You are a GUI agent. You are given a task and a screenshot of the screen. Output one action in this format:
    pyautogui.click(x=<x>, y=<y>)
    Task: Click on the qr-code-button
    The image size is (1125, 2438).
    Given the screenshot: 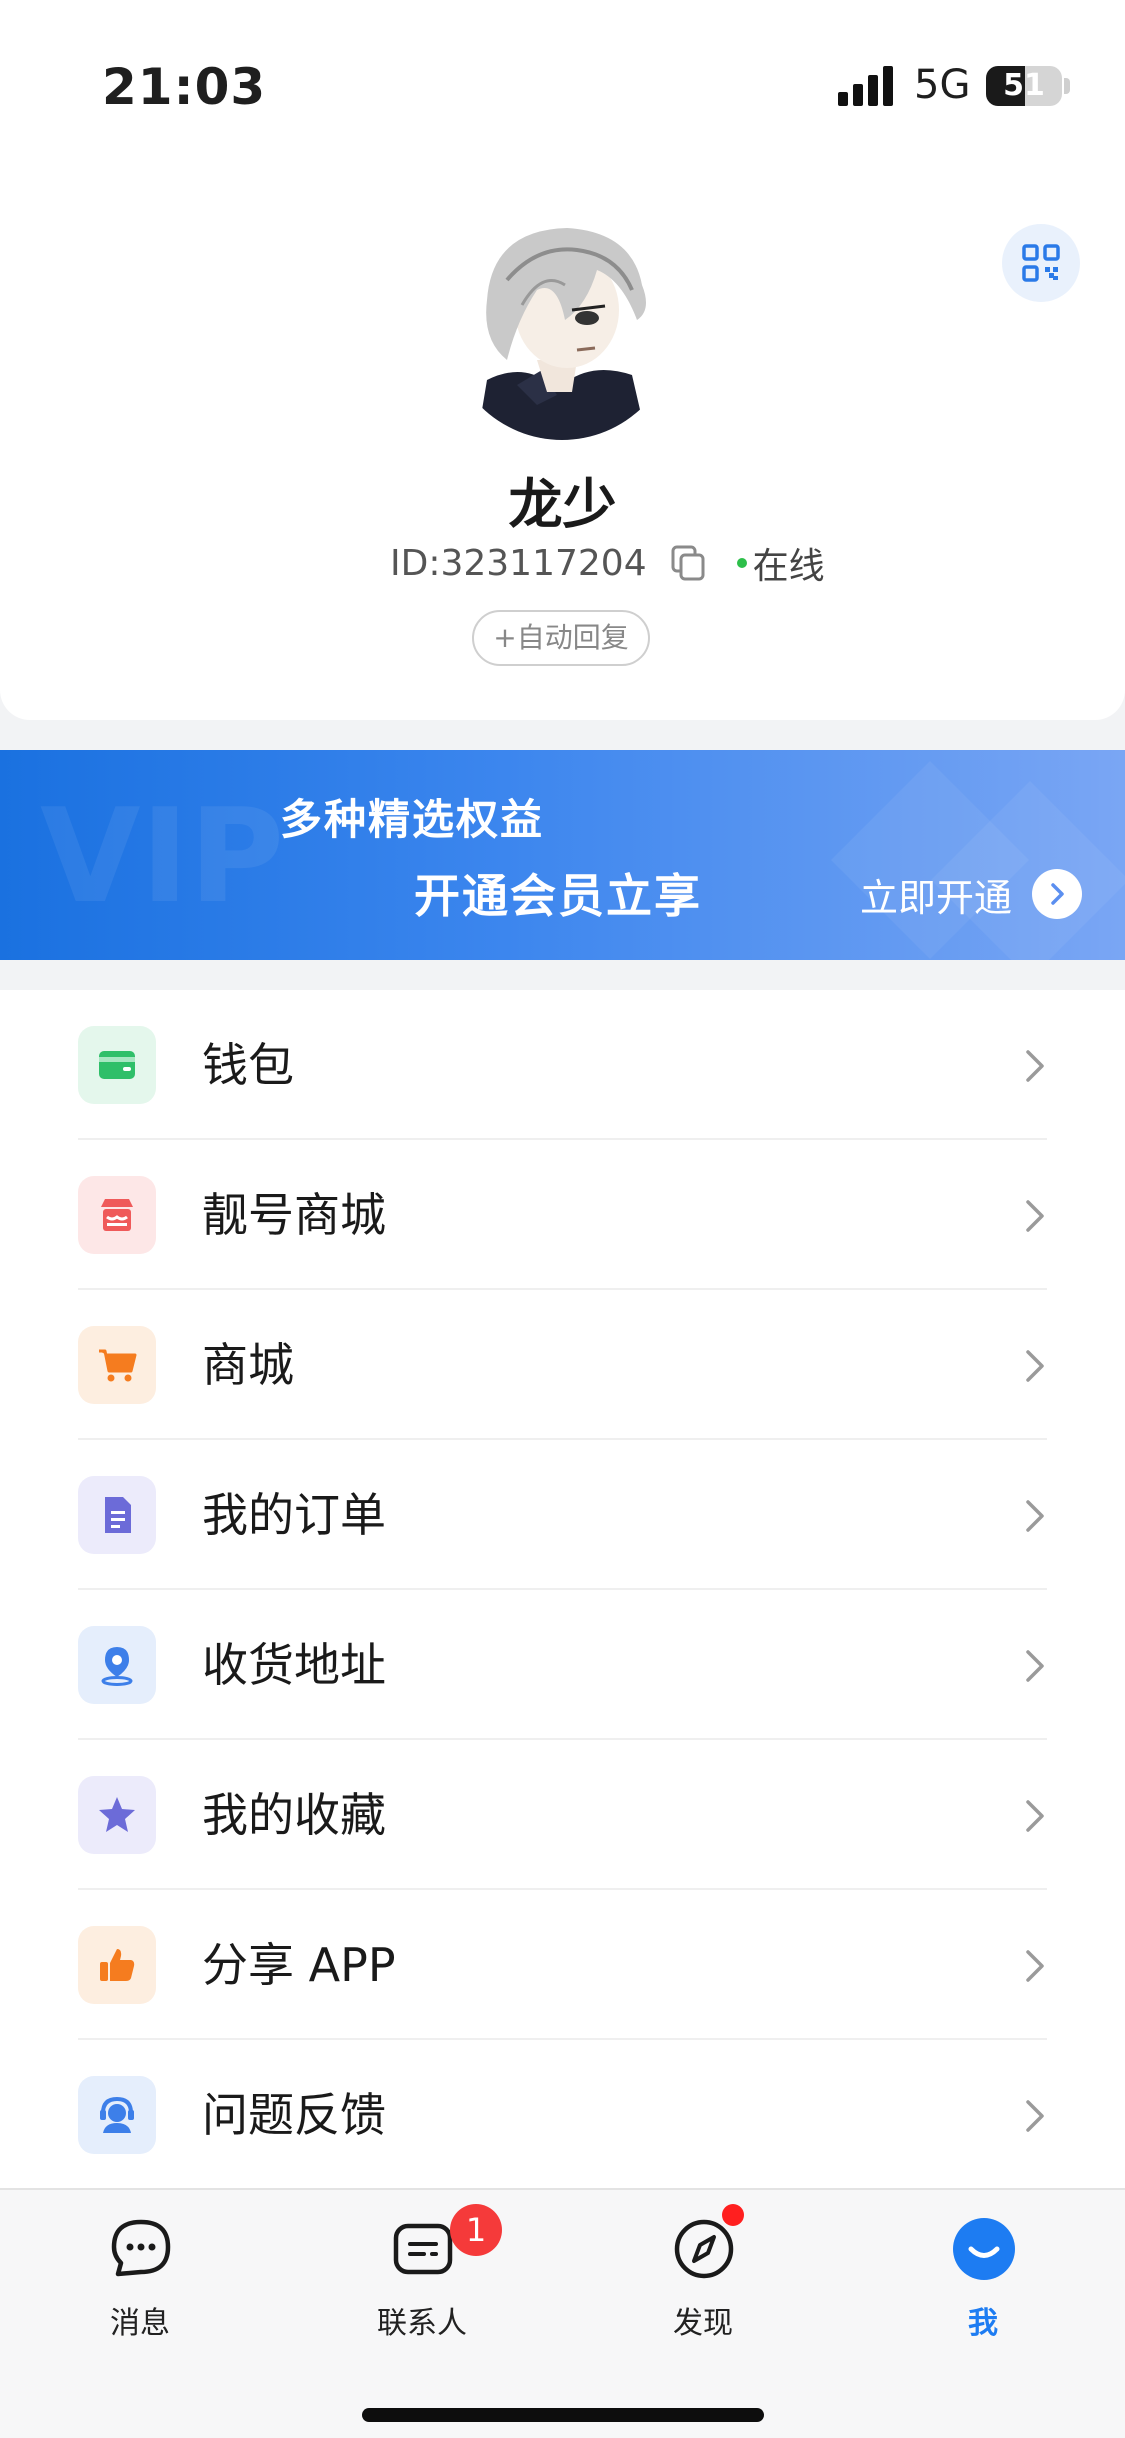 What is the action you would take?
    pyautogui.click(x=1041, y=263)
    